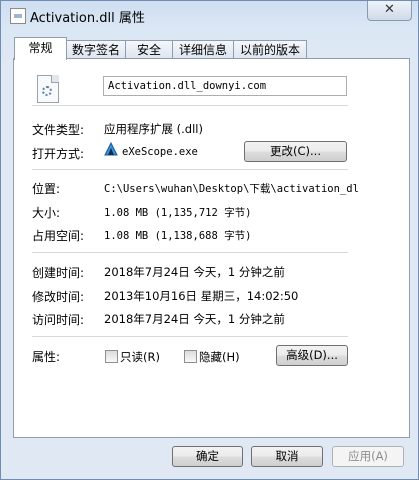 This screenshot has height=480, width=419. Describe the element at coordinates (58, 236) in the screenshot. I see `size-on-disk-label: 占用空间:` at that location.